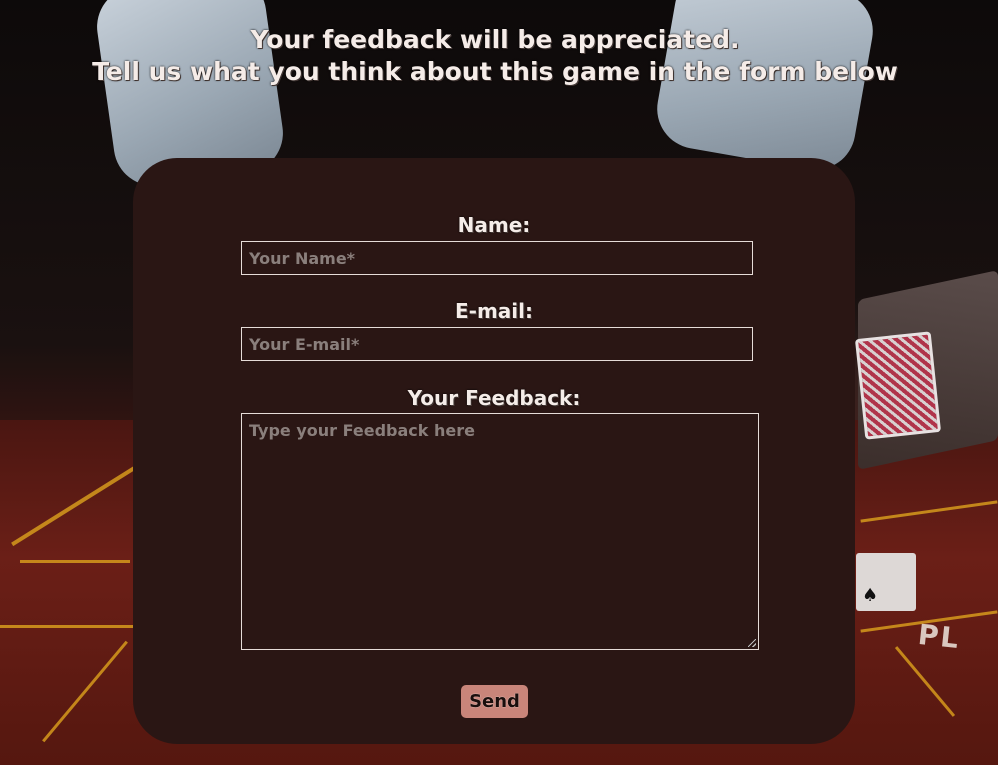 The height and width of the screenshot is (765, 998). I want to click on feedback-label: Your Feedback:, so click(494, 398).